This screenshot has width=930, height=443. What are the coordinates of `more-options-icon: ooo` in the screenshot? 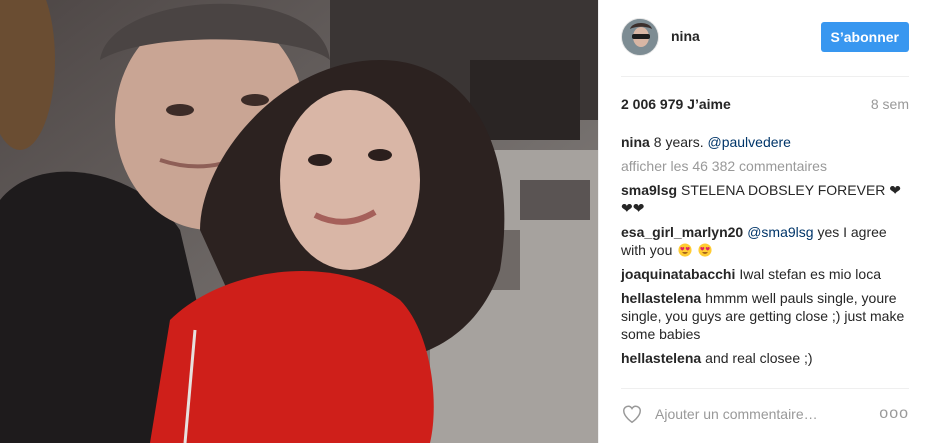 It's located at (894, 414).